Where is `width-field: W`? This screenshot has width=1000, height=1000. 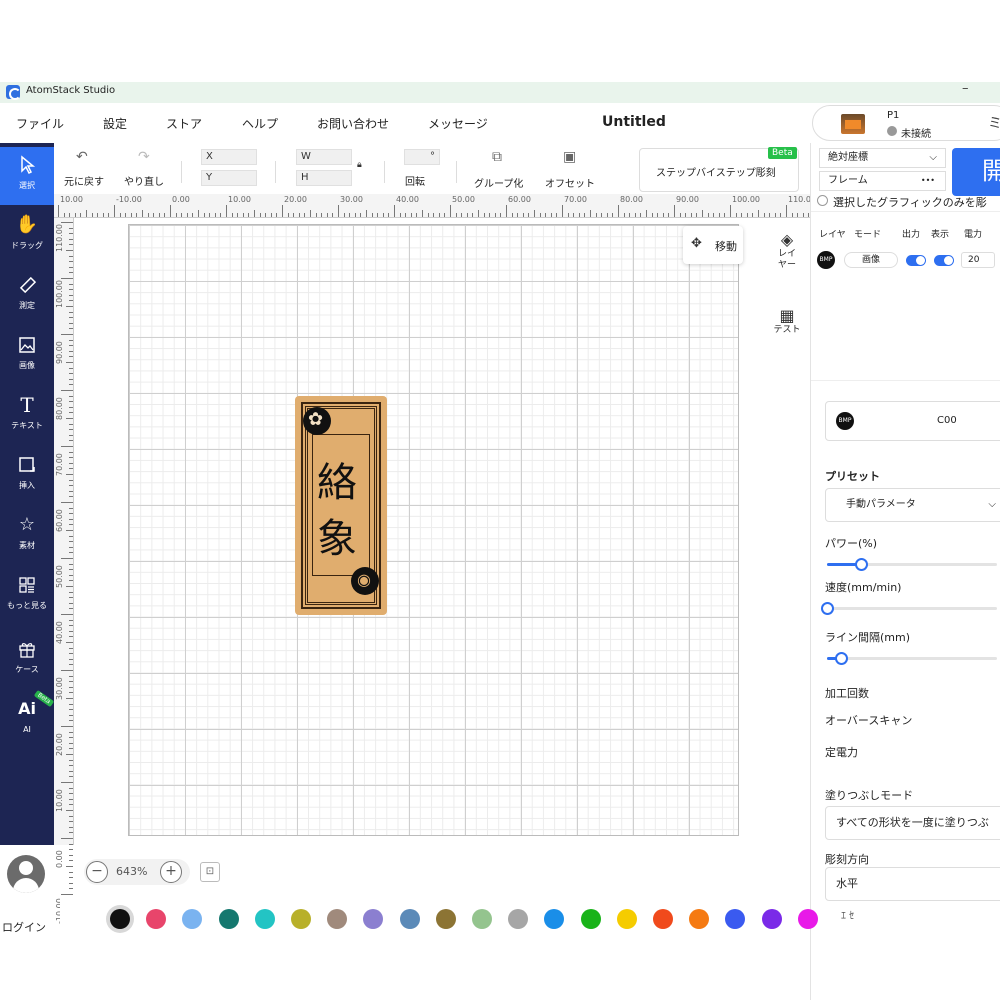 width-field: W is located at coordinates (324, 157).